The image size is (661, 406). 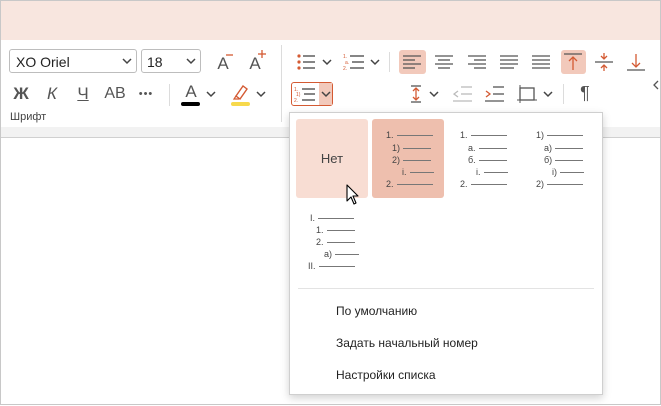 I want to click on increase-indent-icon, so click(x=495, y=94).